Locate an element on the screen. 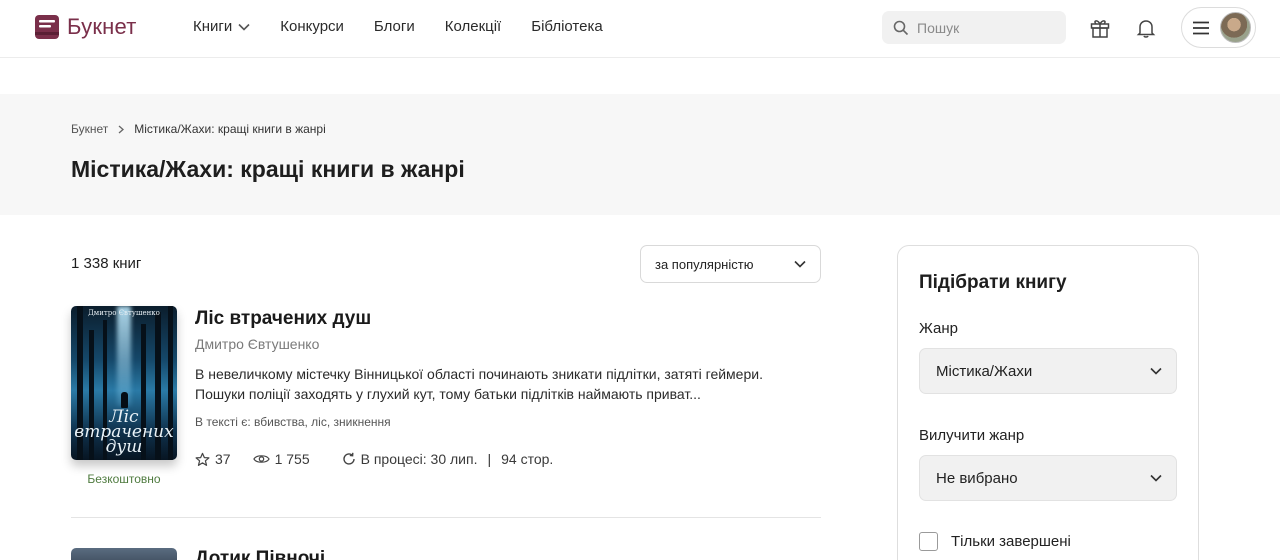 The width and height of the screenshot is (1280, 560). completed-only-row: Тільки завершені is located at coordinates (995, 541).